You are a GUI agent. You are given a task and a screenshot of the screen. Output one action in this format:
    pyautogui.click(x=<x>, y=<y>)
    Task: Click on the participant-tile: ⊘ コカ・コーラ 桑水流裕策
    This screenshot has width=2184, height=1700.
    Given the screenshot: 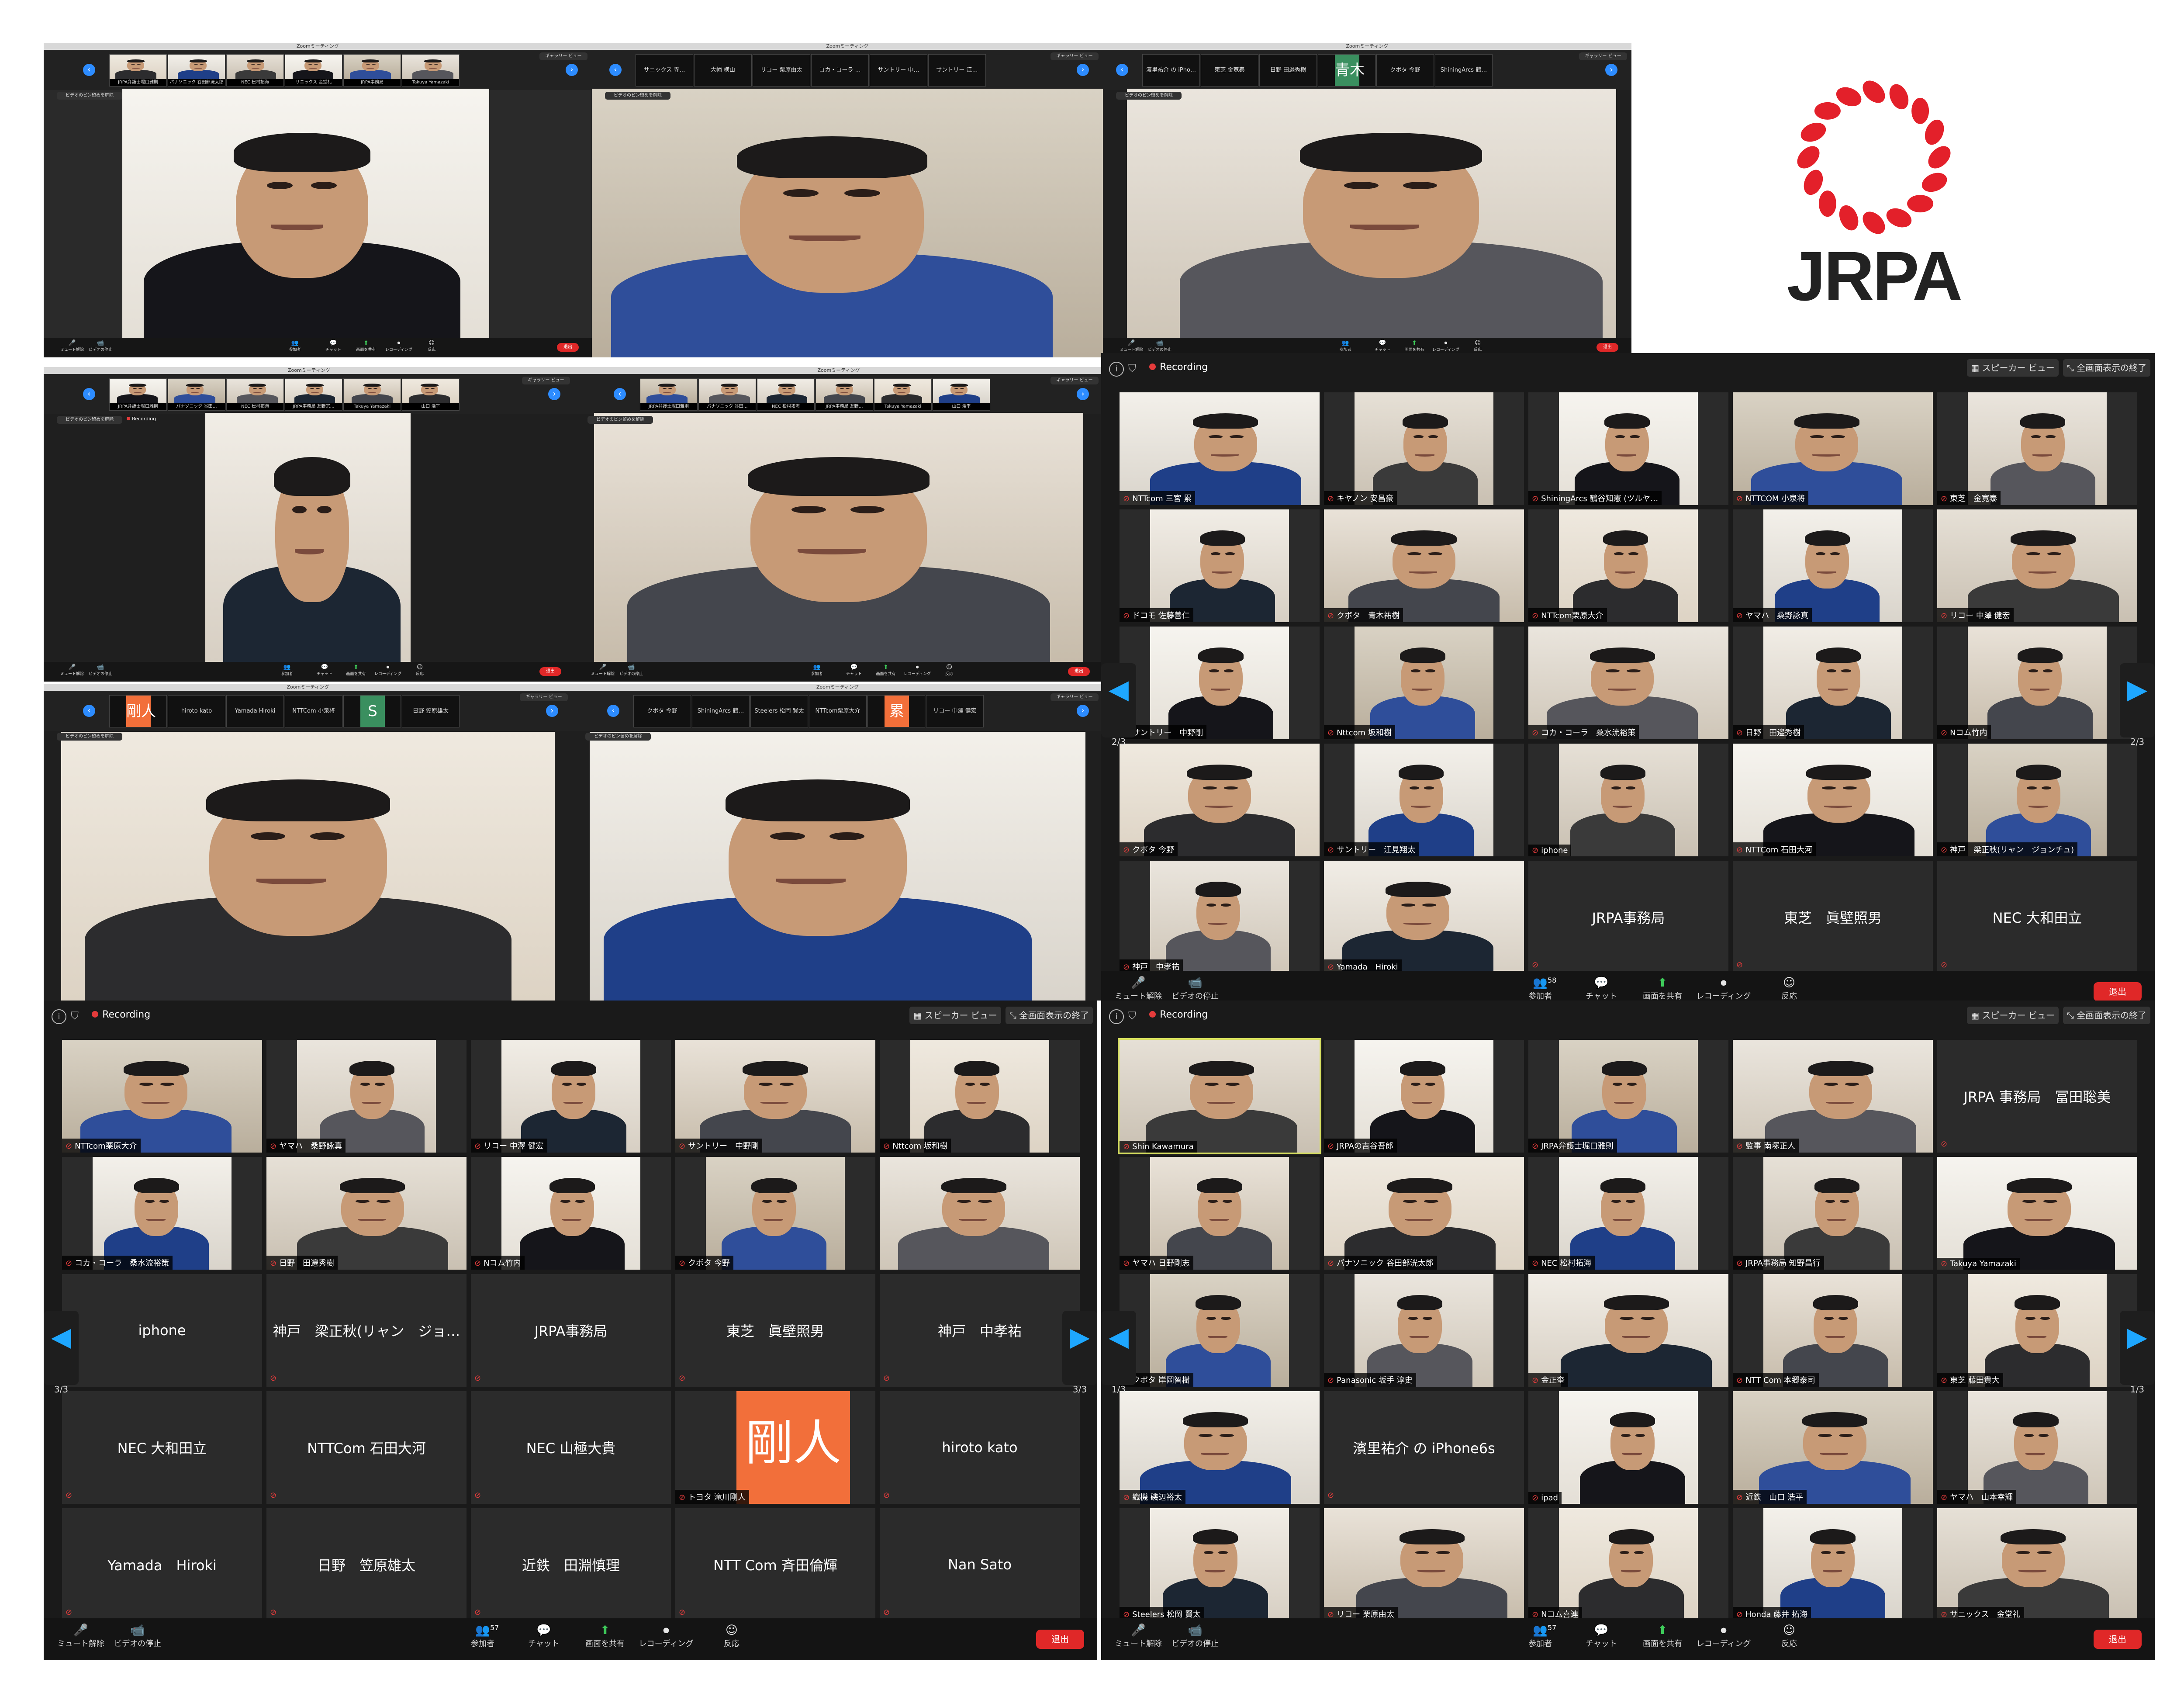 What is the action you would take?
    pyautogui.click(x=162, y=1213)
    